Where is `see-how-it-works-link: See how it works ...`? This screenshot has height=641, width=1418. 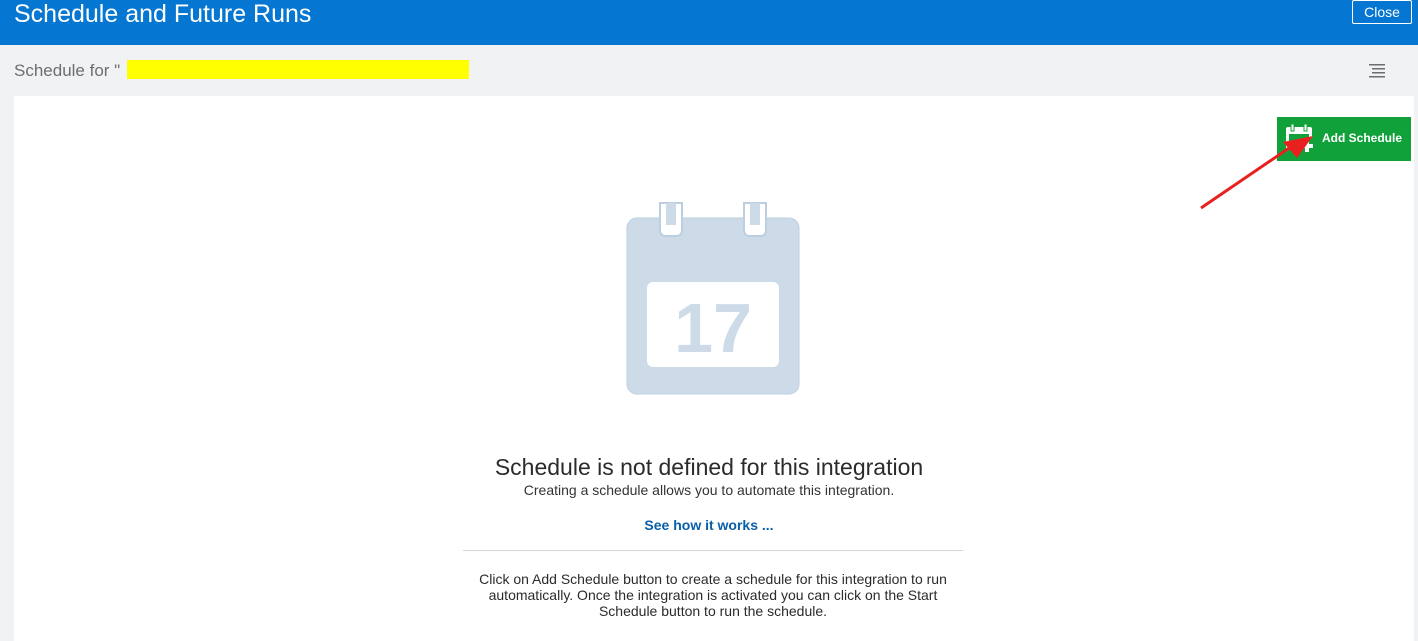 see-how-it-works-link: See how it works ... is located at coordinates (708, 525).